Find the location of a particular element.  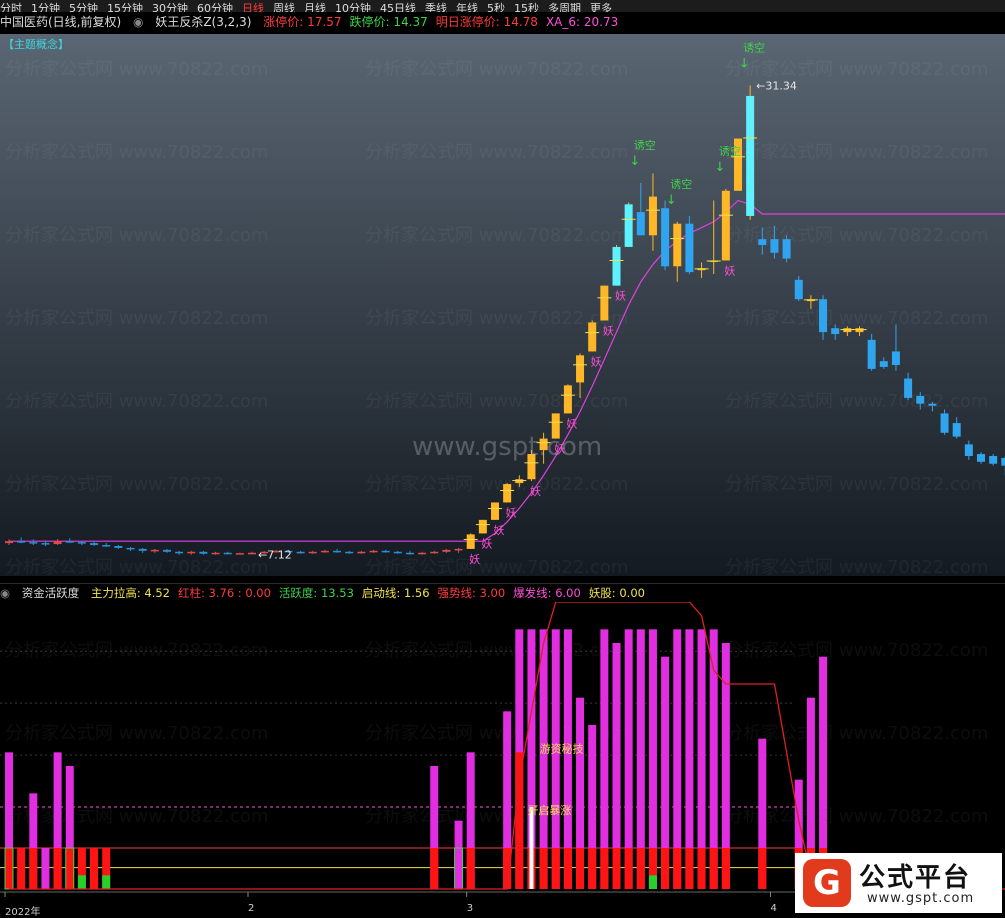

signal-yao-1: 妖 is located at coordinates (486, 543).